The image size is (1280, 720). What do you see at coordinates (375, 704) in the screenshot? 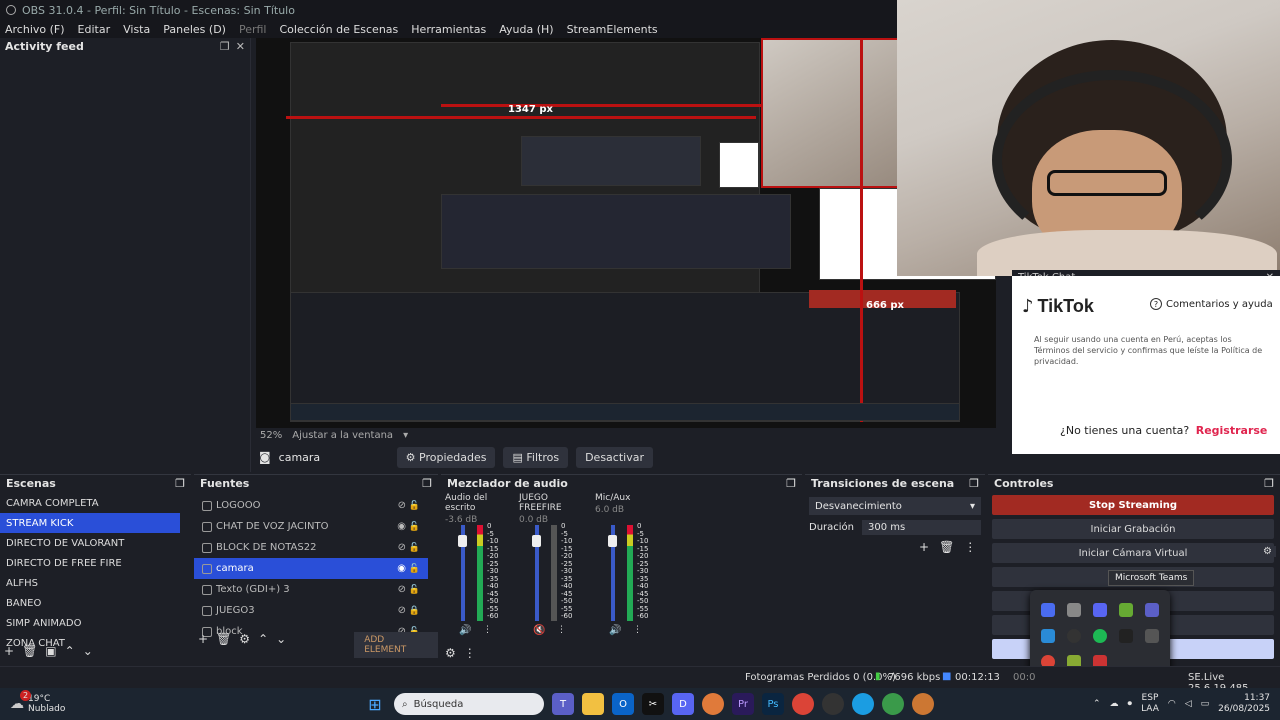
I see `start-icon: ⊞` at bounding box center [375, 704].